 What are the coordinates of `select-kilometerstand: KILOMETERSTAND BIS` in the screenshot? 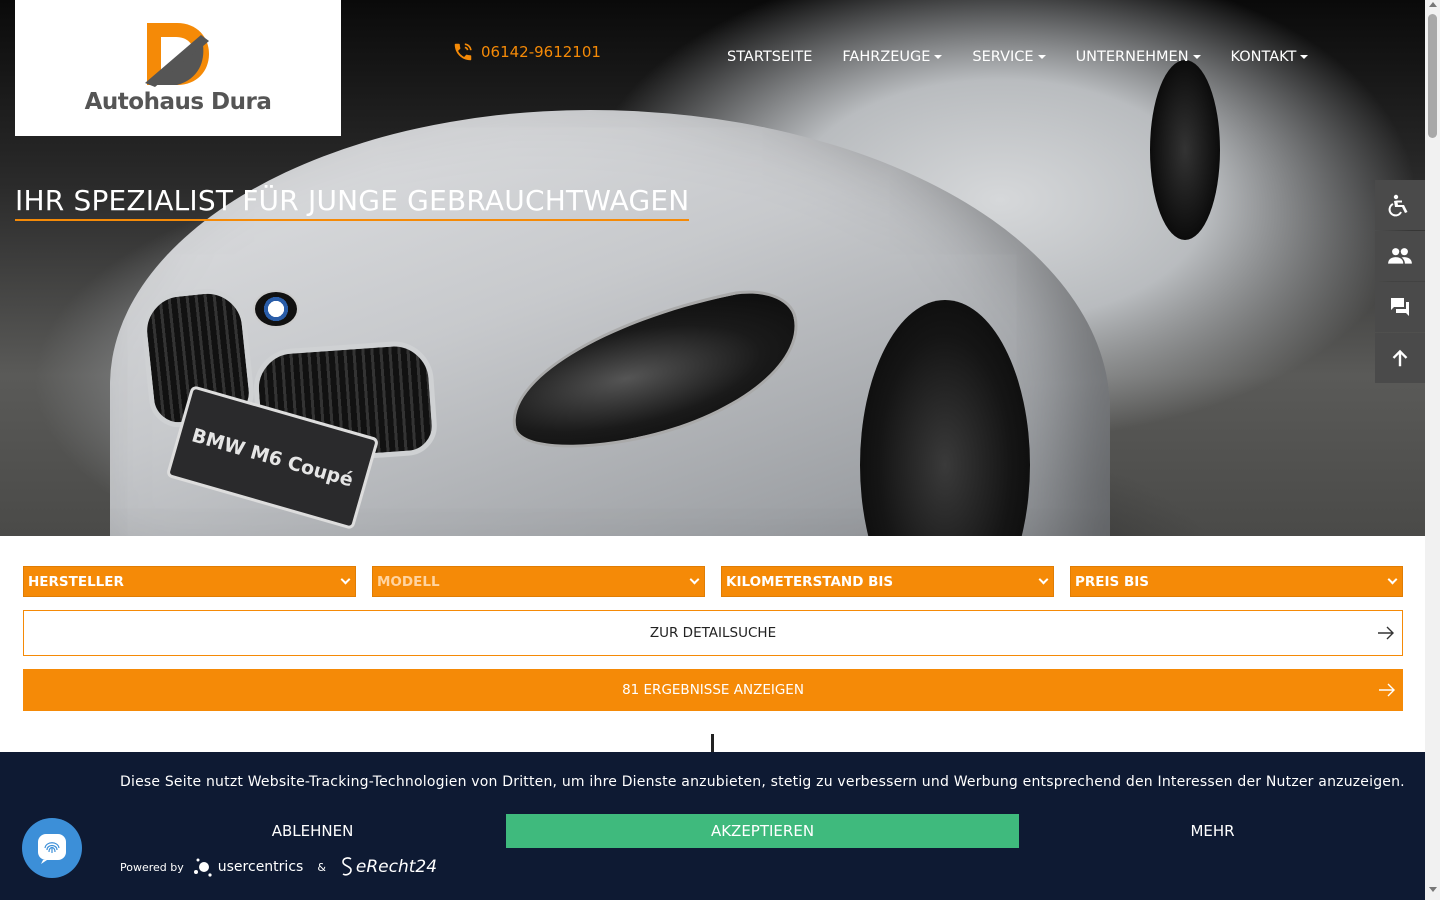 It's located at (887, 581).